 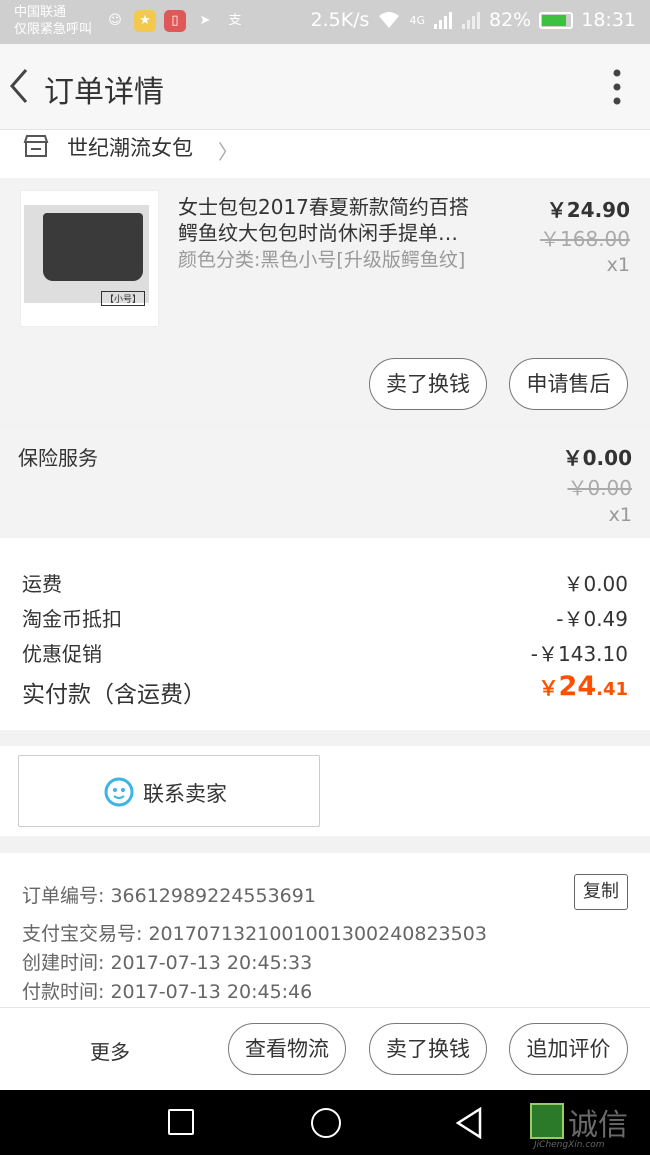 I want to click on send-icon: ➤, so click(x=205, y=20).